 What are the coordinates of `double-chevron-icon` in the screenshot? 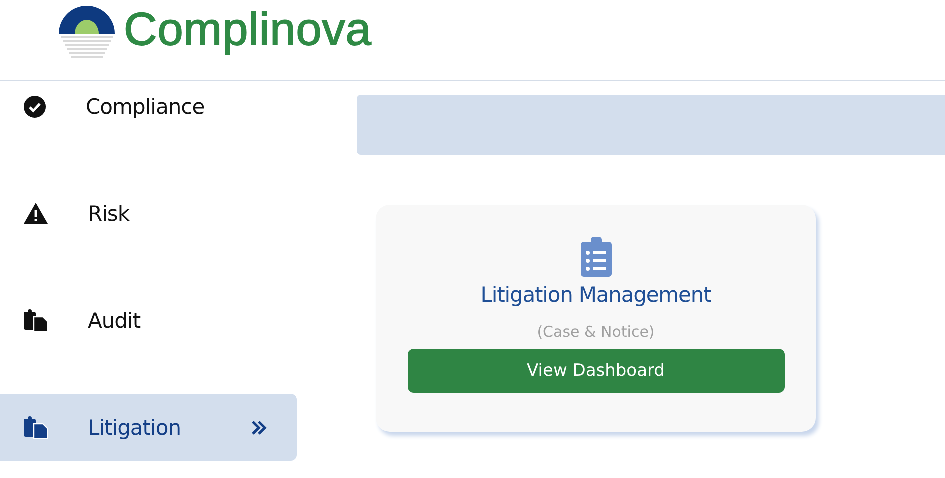 It's located at (259, 427).